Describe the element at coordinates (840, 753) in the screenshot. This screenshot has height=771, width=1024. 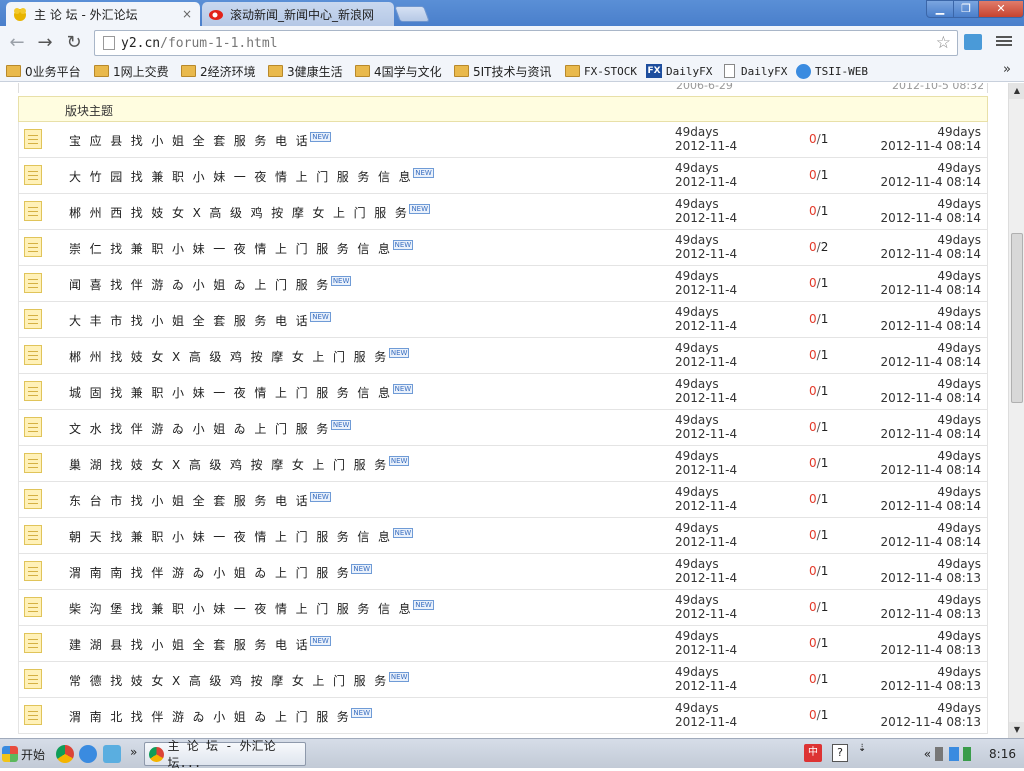
I see `help-icon: ?` at that location.